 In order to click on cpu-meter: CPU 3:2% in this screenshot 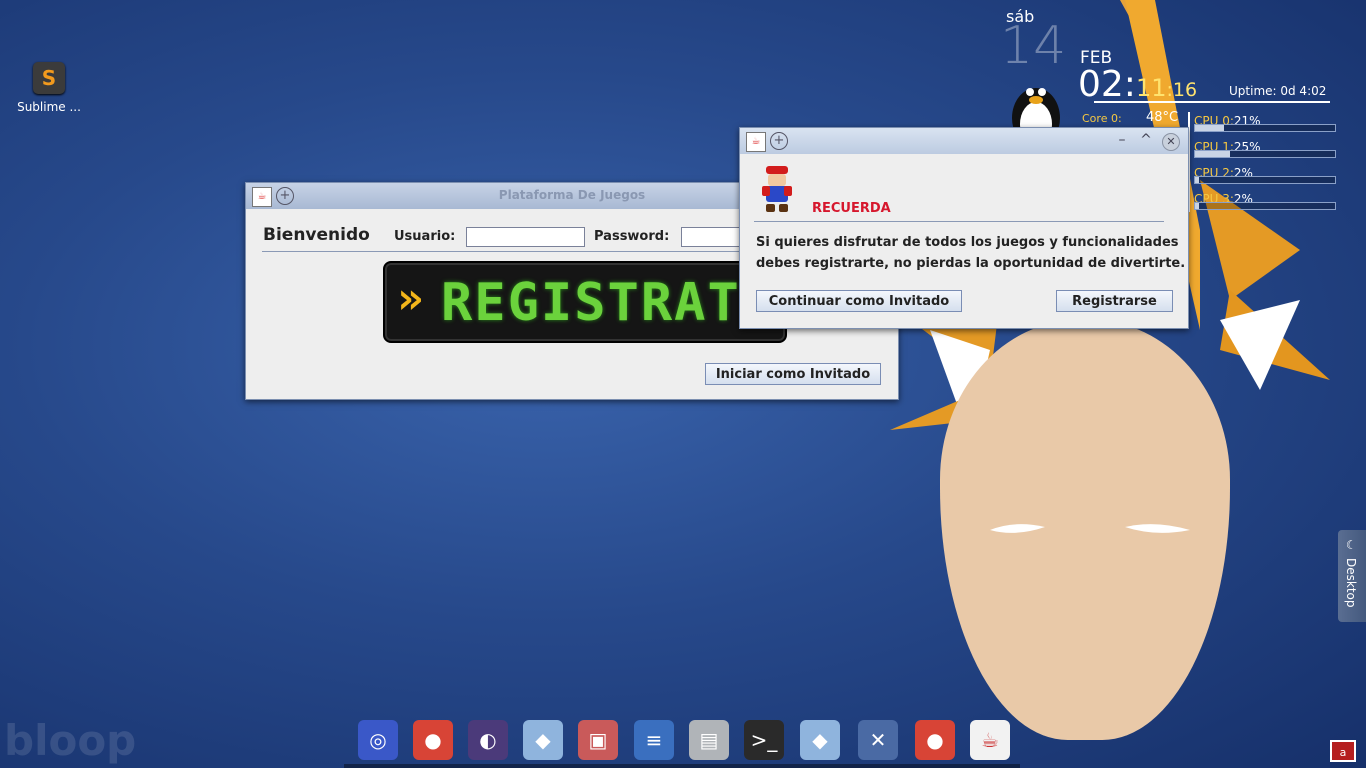, I will do `click(1265, 201)`.